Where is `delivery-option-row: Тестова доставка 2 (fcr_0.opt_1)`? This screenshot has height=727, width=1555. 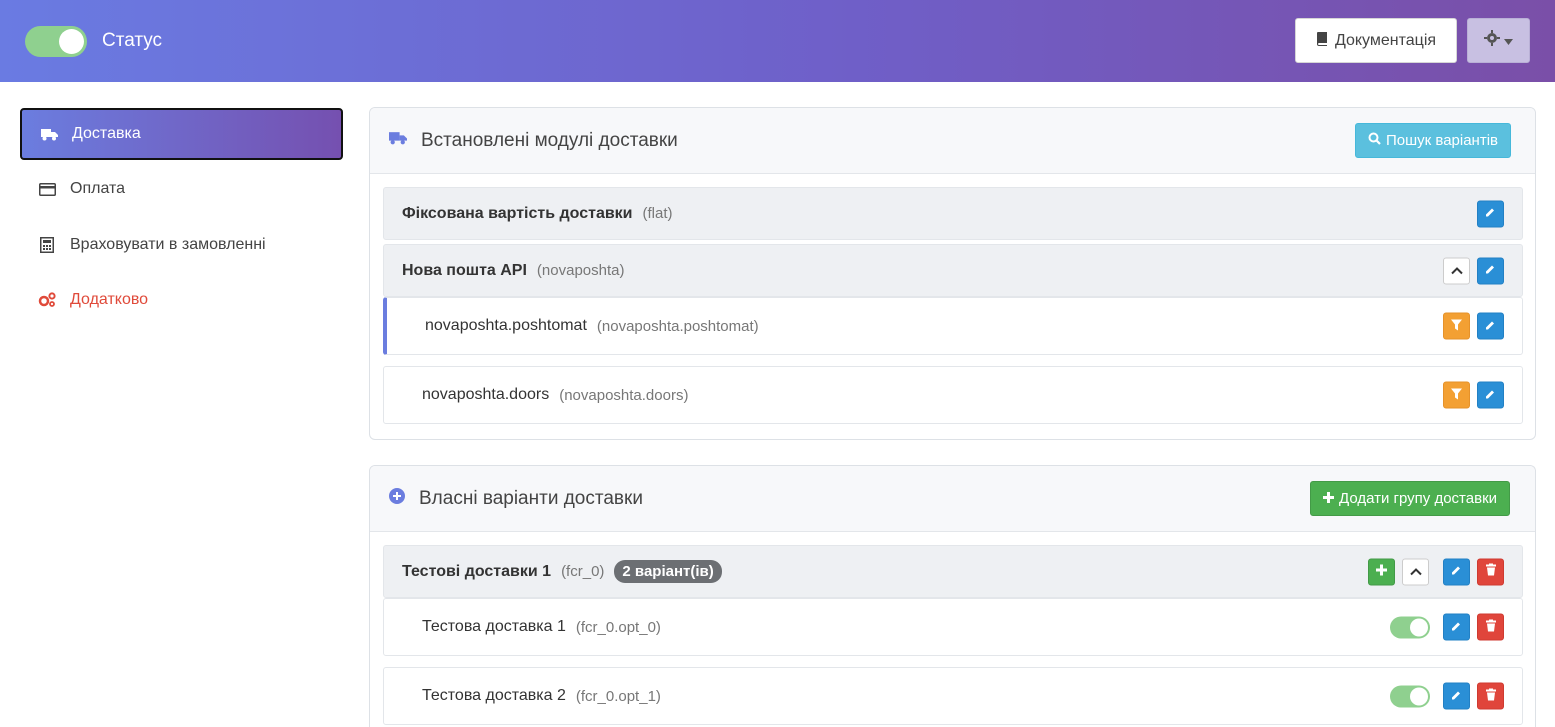
delivery-option-row: Тестова доставка 2 (fcr_0.opt_1) is located at coordinates (953, 696).